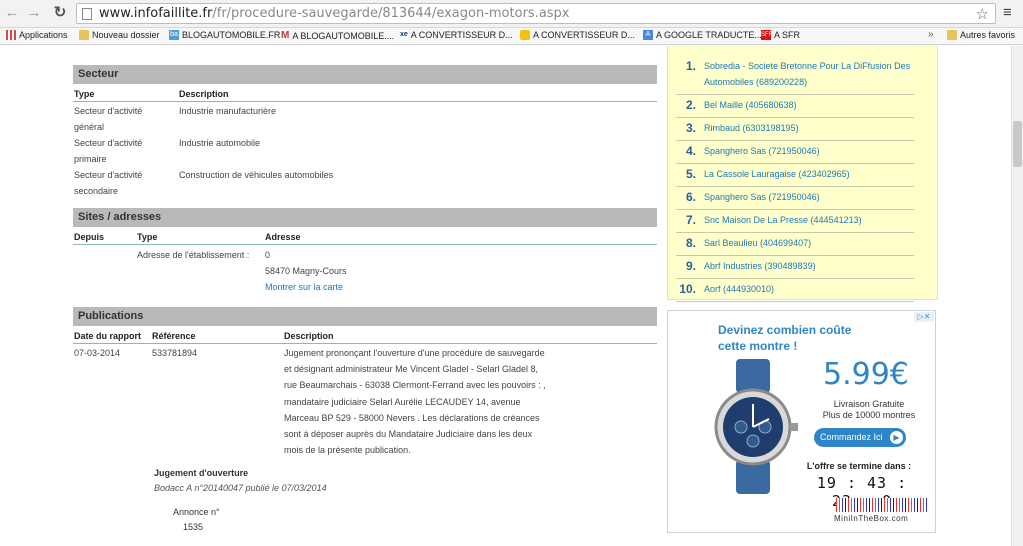 The image size is (1023, 546). Describe the element at coordinates (795, 152) in the screenshot. I see `list-item: 4. Spanghero Sas (721950046)` at that location.